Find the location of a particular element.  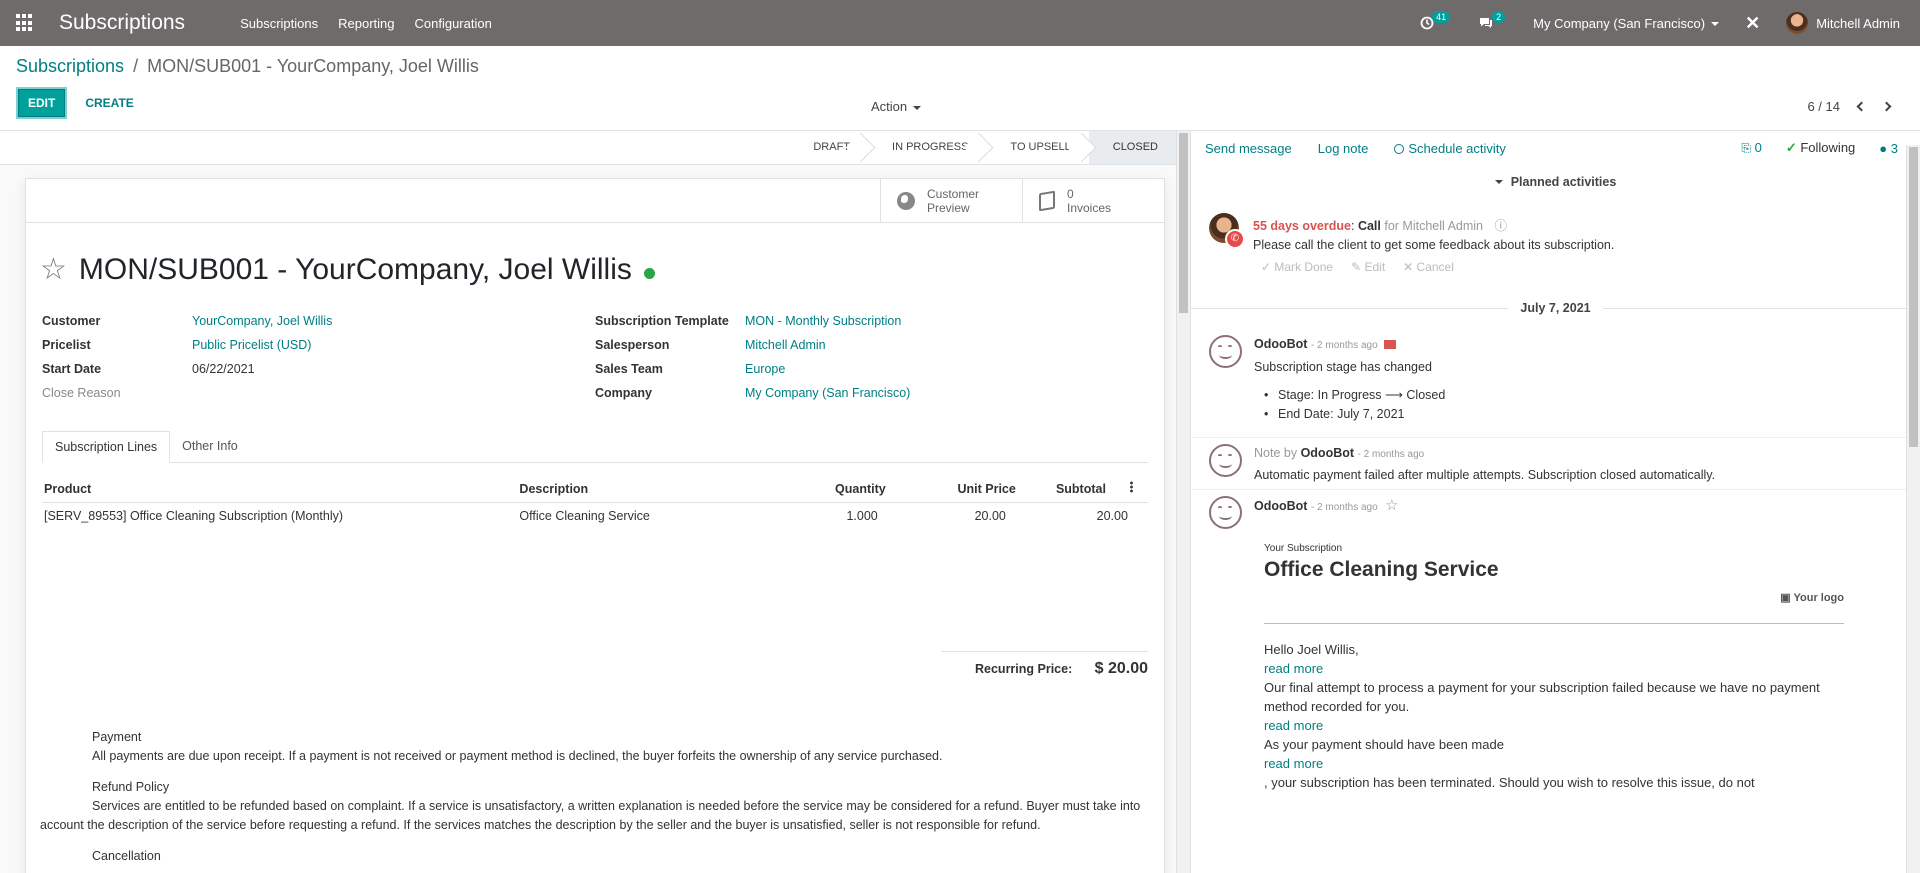

user-name: Mitchell Admin is located at coordinates (1858, 23).